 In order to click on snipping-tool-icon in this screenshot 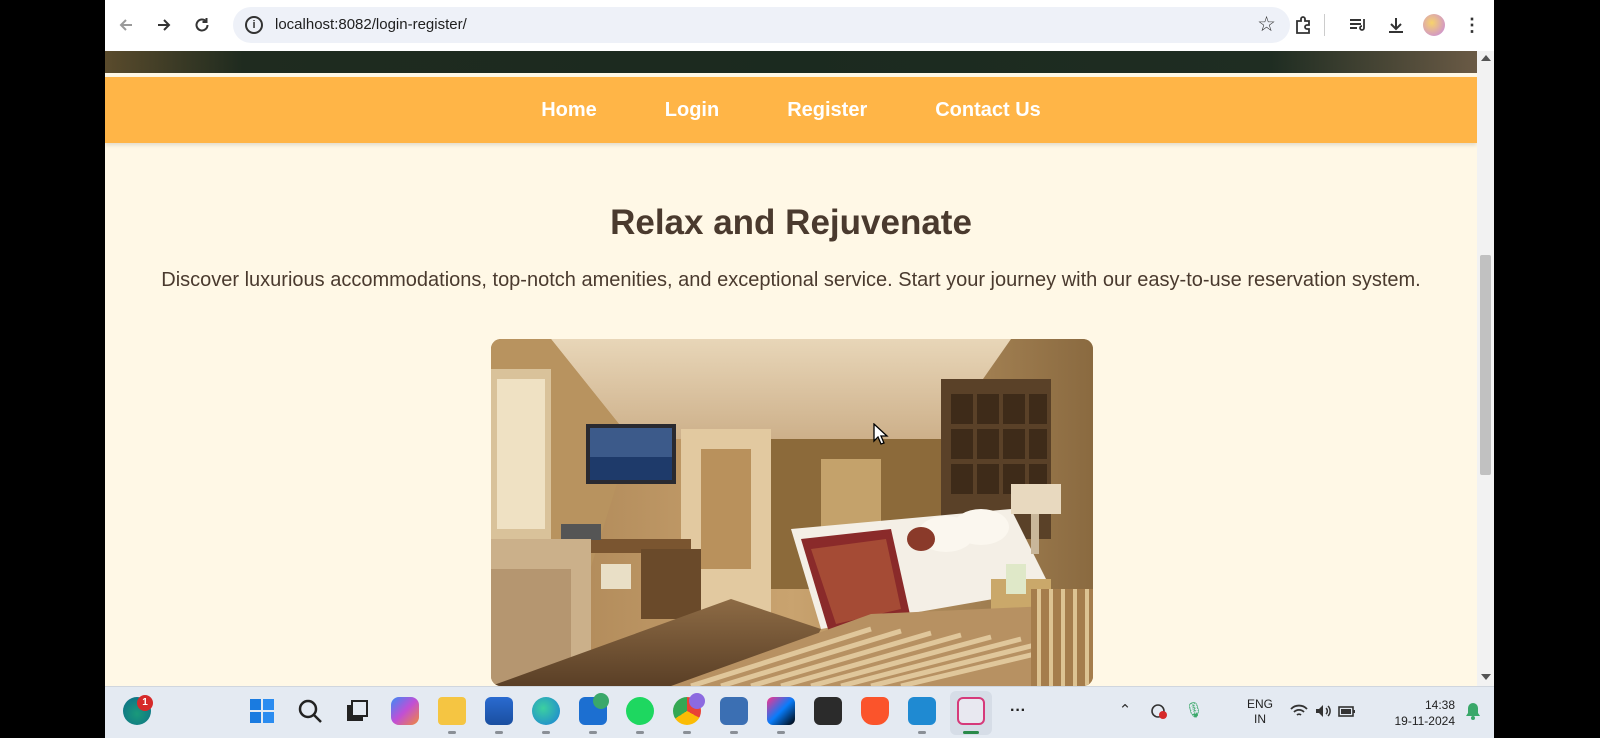, I will do `click(971, 711)`.